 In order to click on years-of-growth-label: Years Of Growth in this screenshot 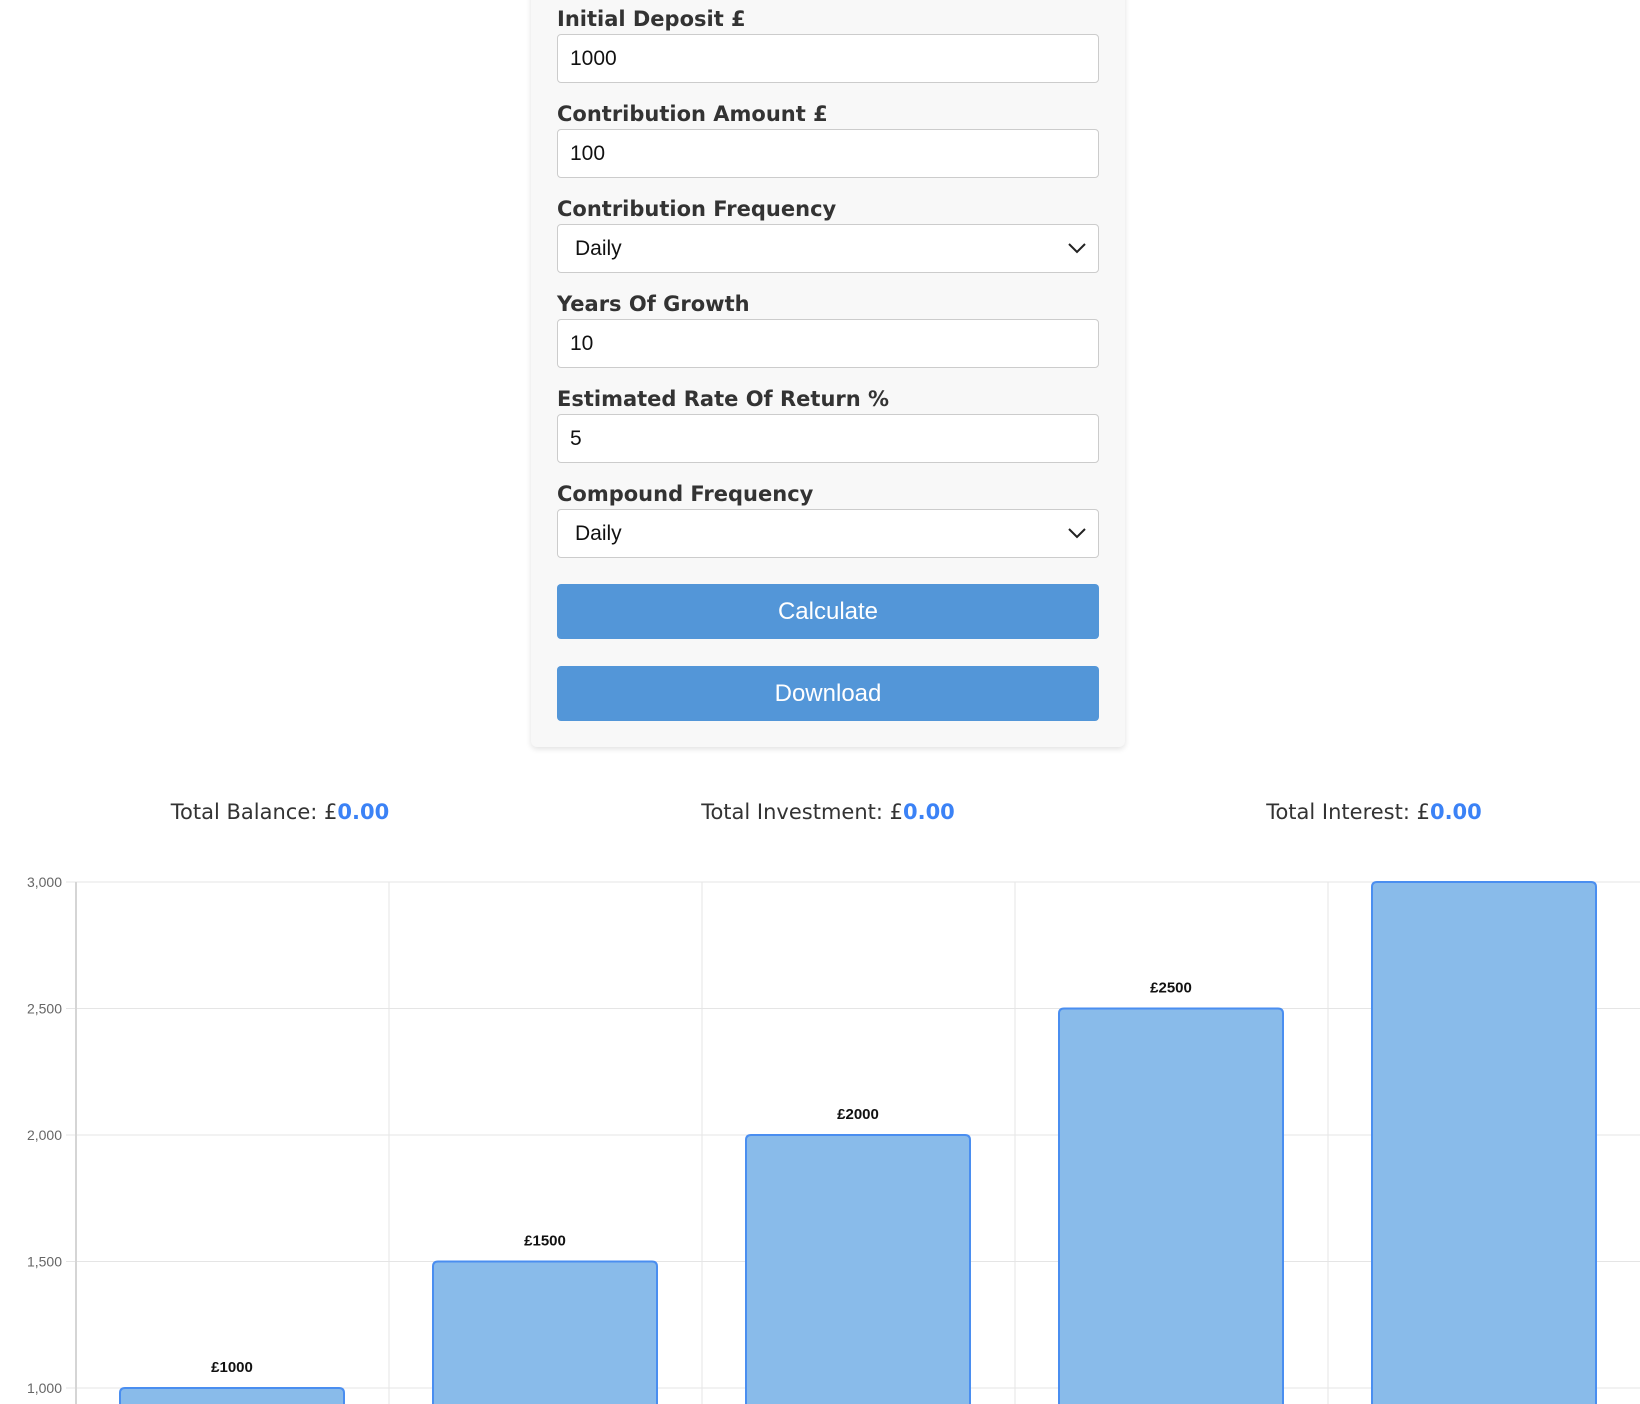, I will do `click(653, 304)`.